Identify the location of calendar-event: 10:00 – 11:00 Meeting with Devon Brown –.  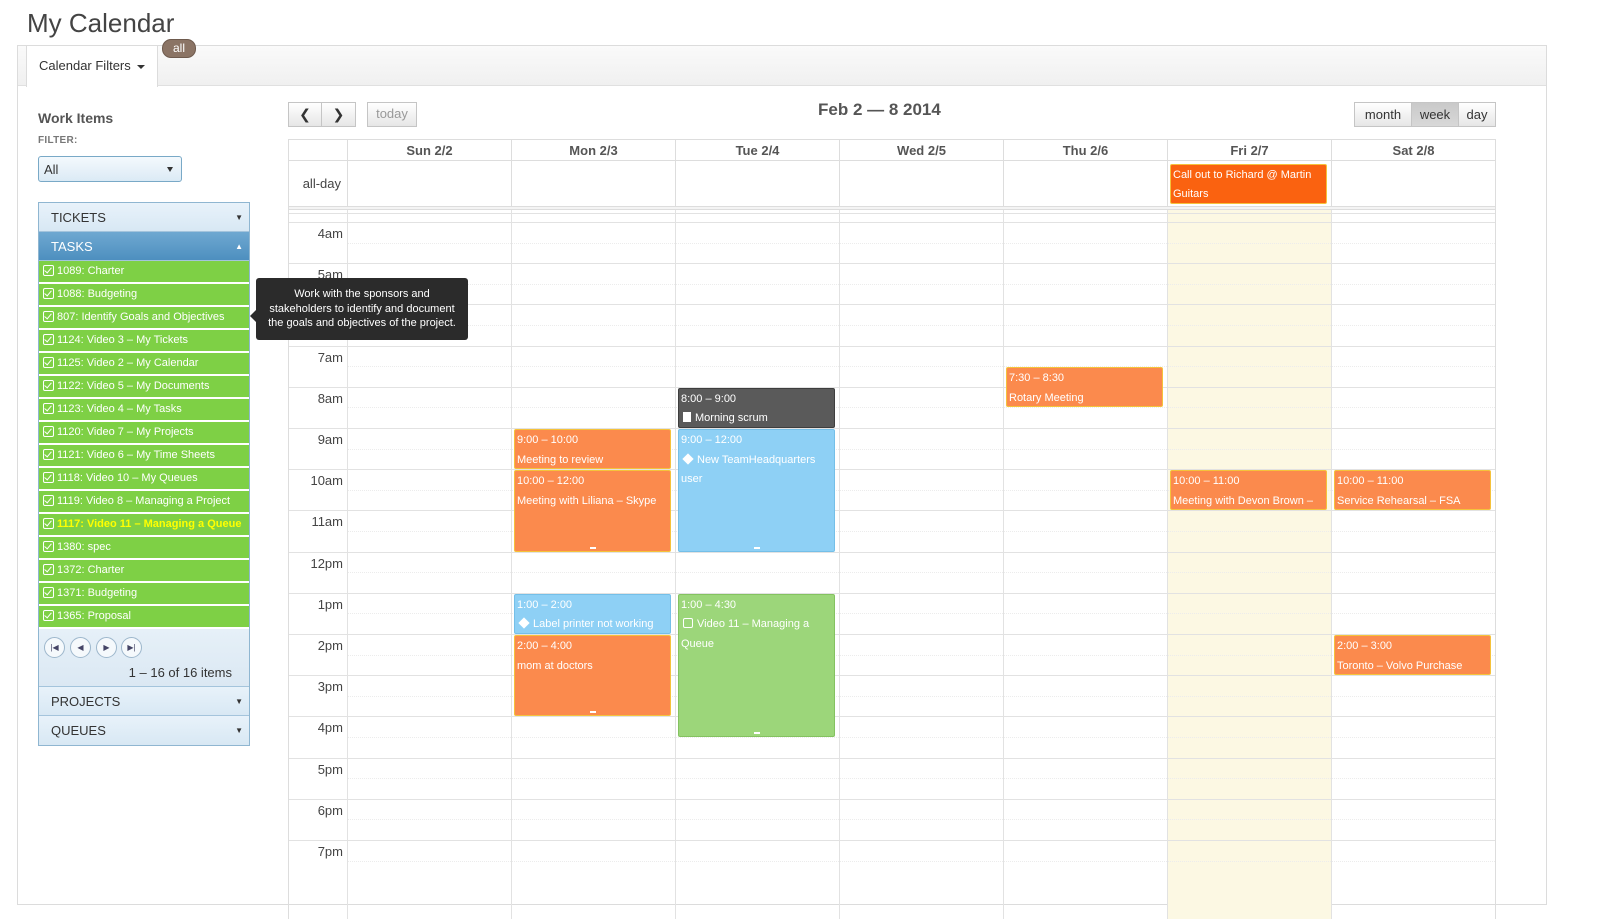
(1248, 490).